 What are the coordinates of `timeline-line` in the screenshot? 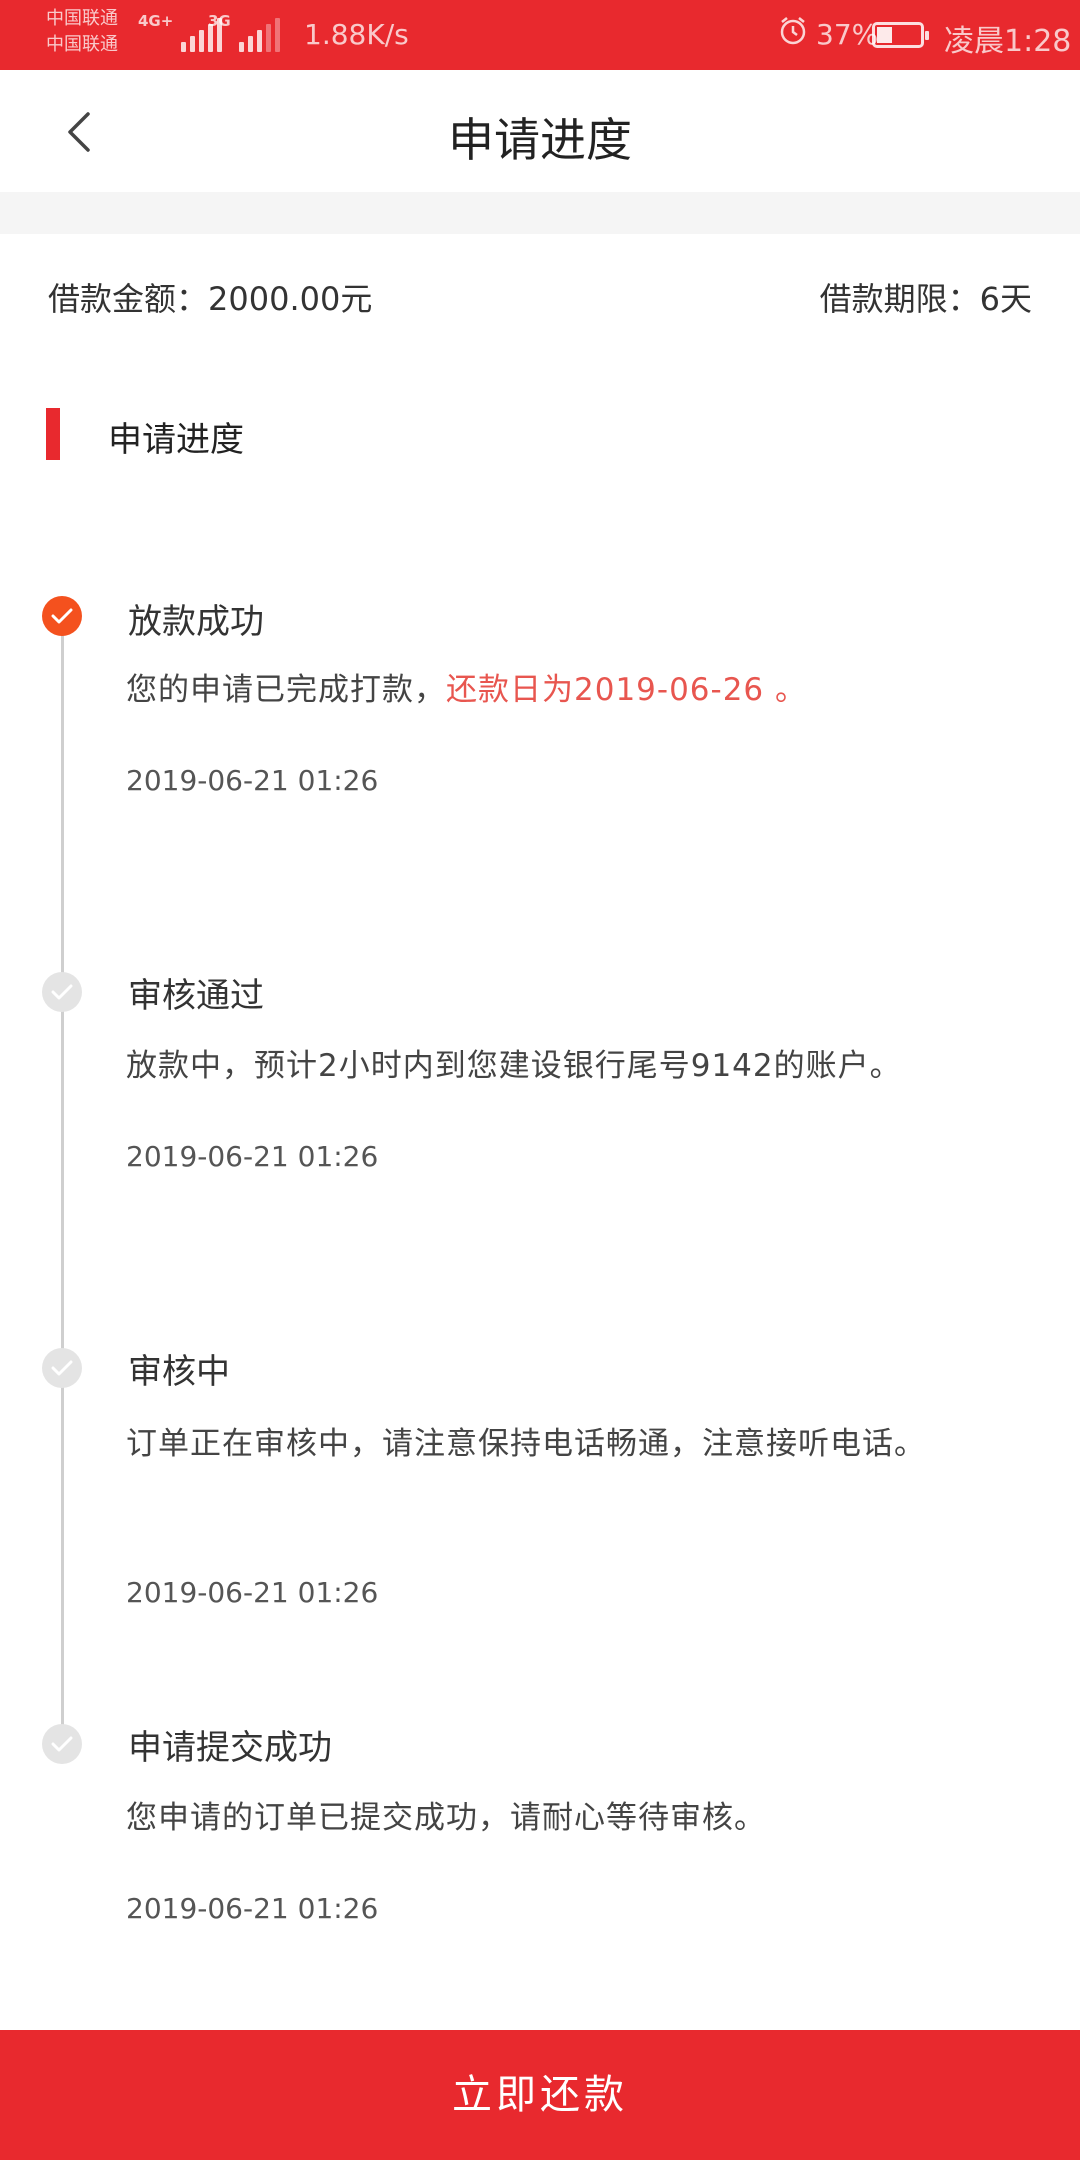 It's located at (62, 1181).